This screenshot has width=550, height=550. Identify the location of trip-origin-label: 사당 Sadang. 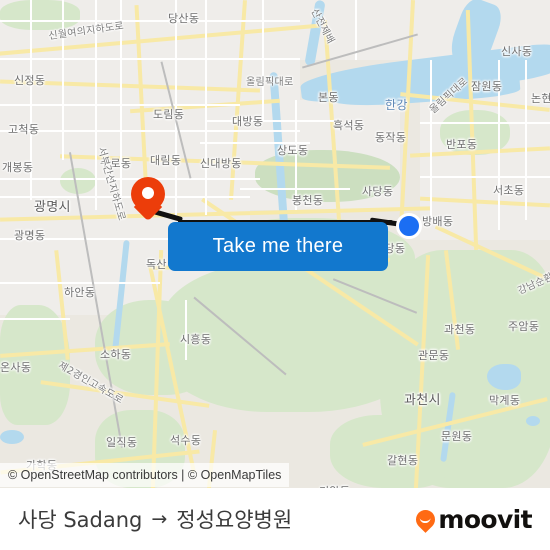
(80, 520).